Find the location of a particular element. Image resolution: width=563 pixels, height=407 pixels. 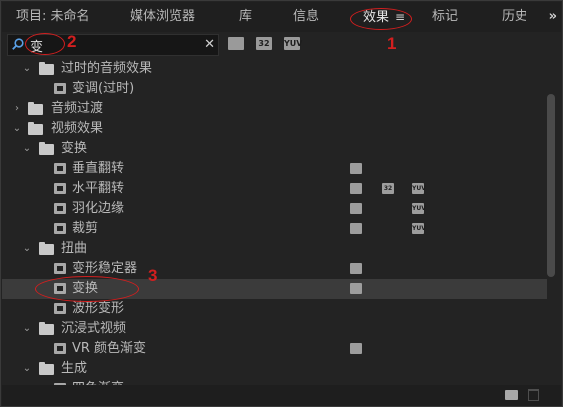

chevron-right-icon: › is located at coordinates (17, 109).